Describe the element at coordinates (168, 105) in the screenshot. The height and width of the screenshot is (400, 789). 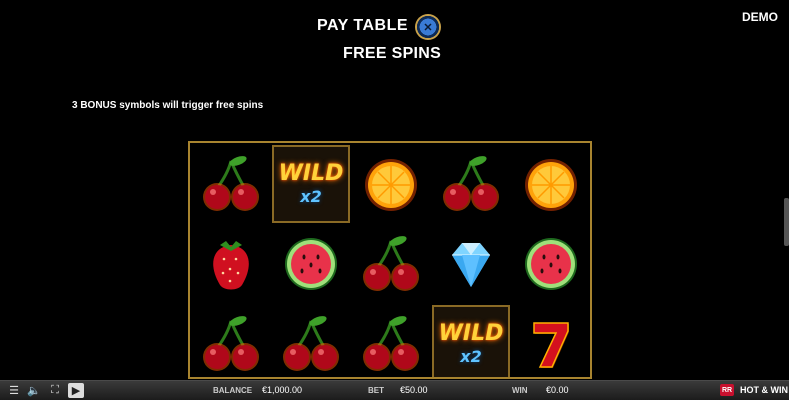
I see `free-spins-description: 3 BONUS symbols will trigger free spins` at that location.